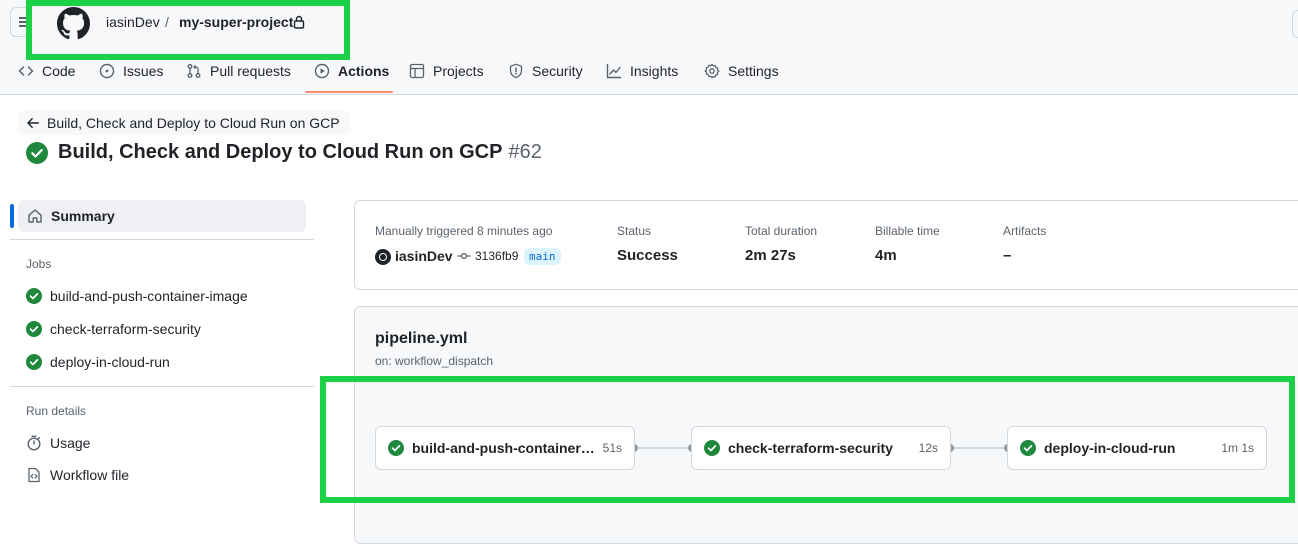  What do you see at coordinates (1007, 255) in the screenshot?
I see `artifacts-value: –` at bounding box center [1007, 255].